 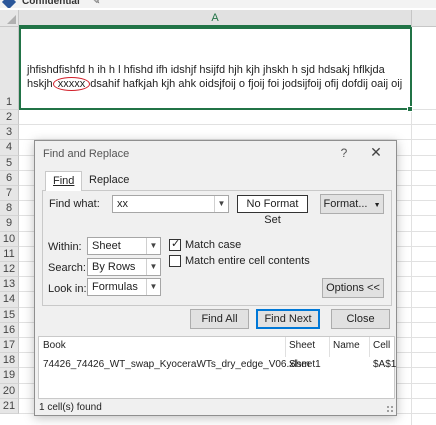 I want to click on match-entire-checkbox, so click(x=175, y=261).